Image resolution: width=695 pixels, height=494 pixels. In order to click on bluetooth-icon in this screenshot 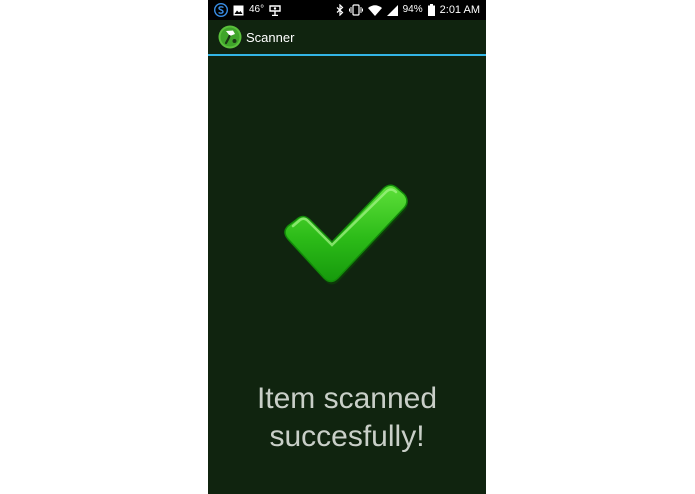, I will do `click(340, 10)`.